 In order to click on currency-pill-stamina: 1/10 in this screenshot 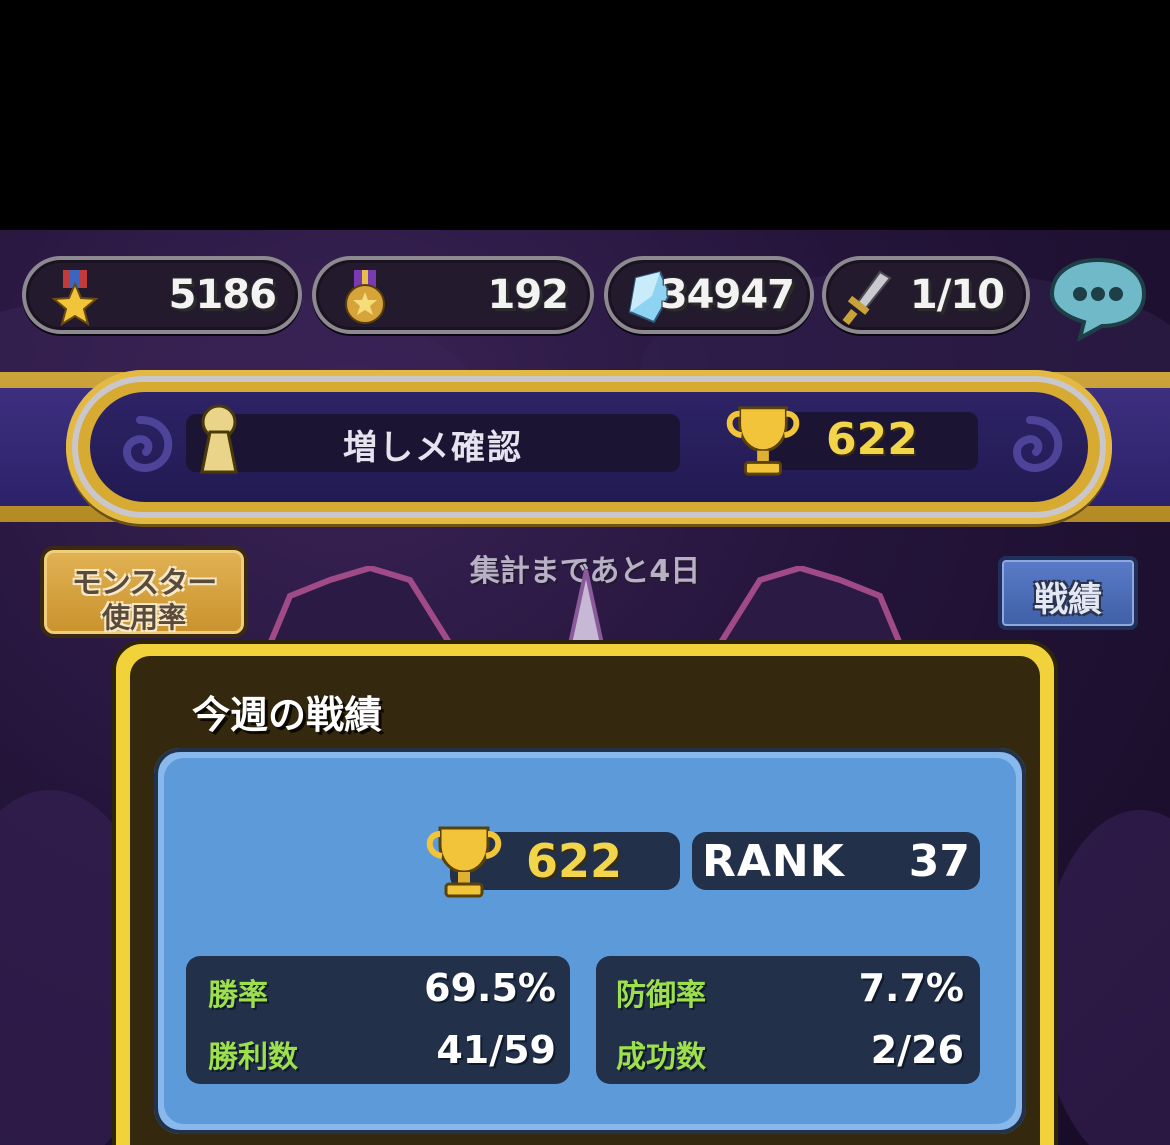, I will do `click(926, 295)`.